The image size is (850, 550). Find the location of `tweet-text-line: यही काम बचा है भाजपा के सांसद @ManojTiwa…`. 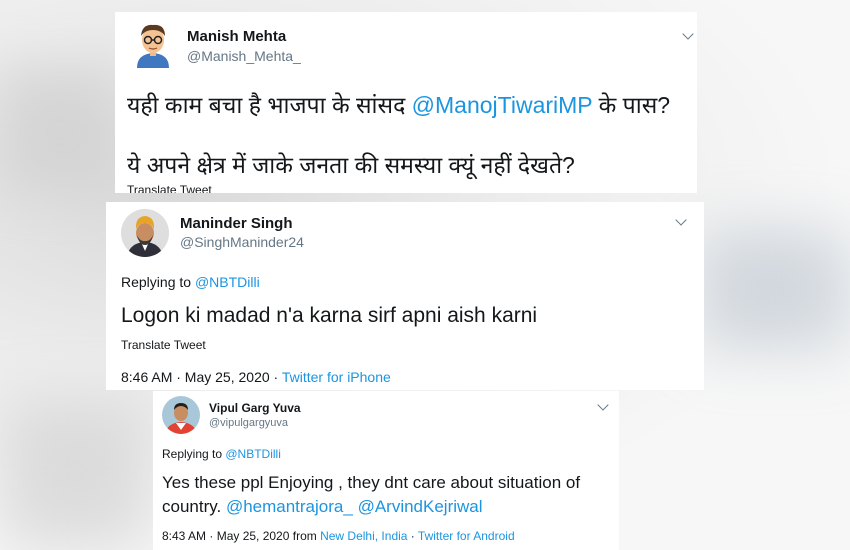

tweet-text-line: यही काम बचा है भाजपा के सांसद @ManojTiwa… is located at coordinates (398, 104).